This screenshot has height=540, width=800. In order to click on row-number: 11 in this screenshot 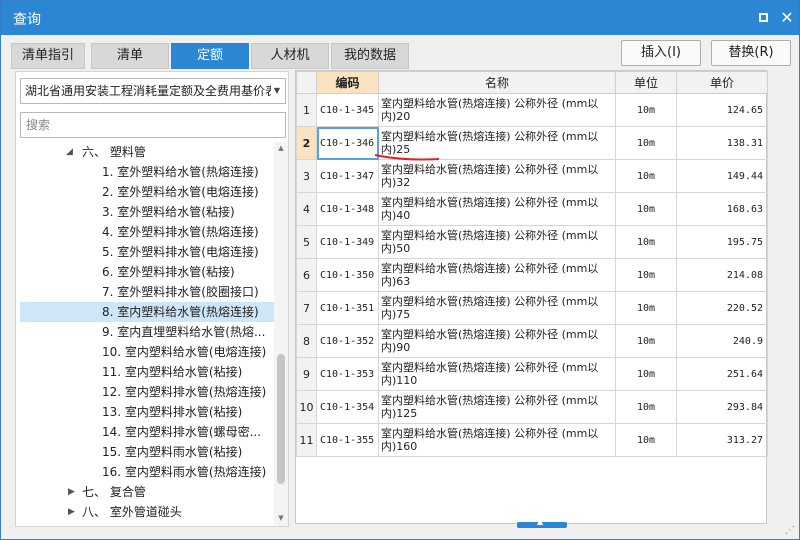, I will do `click(306, 440)`.